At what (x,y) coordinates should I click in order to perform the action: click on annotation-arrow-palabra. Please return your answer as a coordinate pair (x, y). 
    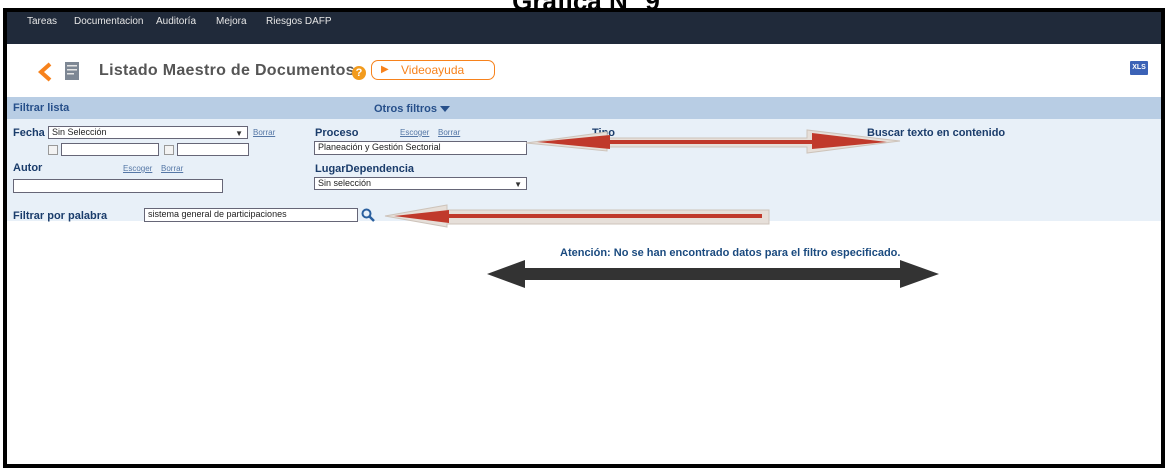
    Looking at the image, I should click on (577, 216).